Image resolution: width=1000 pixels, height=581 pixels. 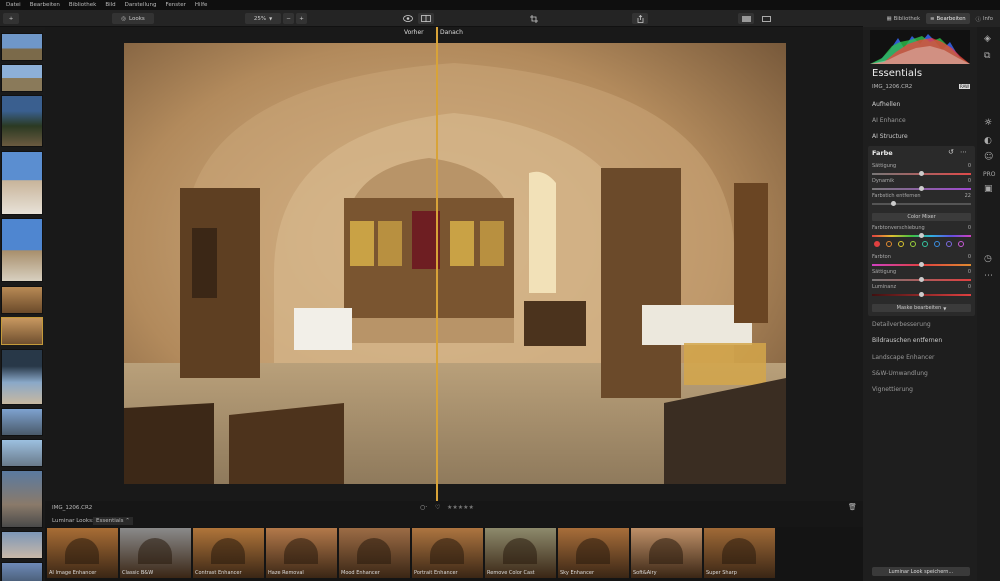 What do you see at coordinates (447, 553) in the screenshot?
I see `look-preset: Portrait Enhancer` at bounding box center [447, 553].